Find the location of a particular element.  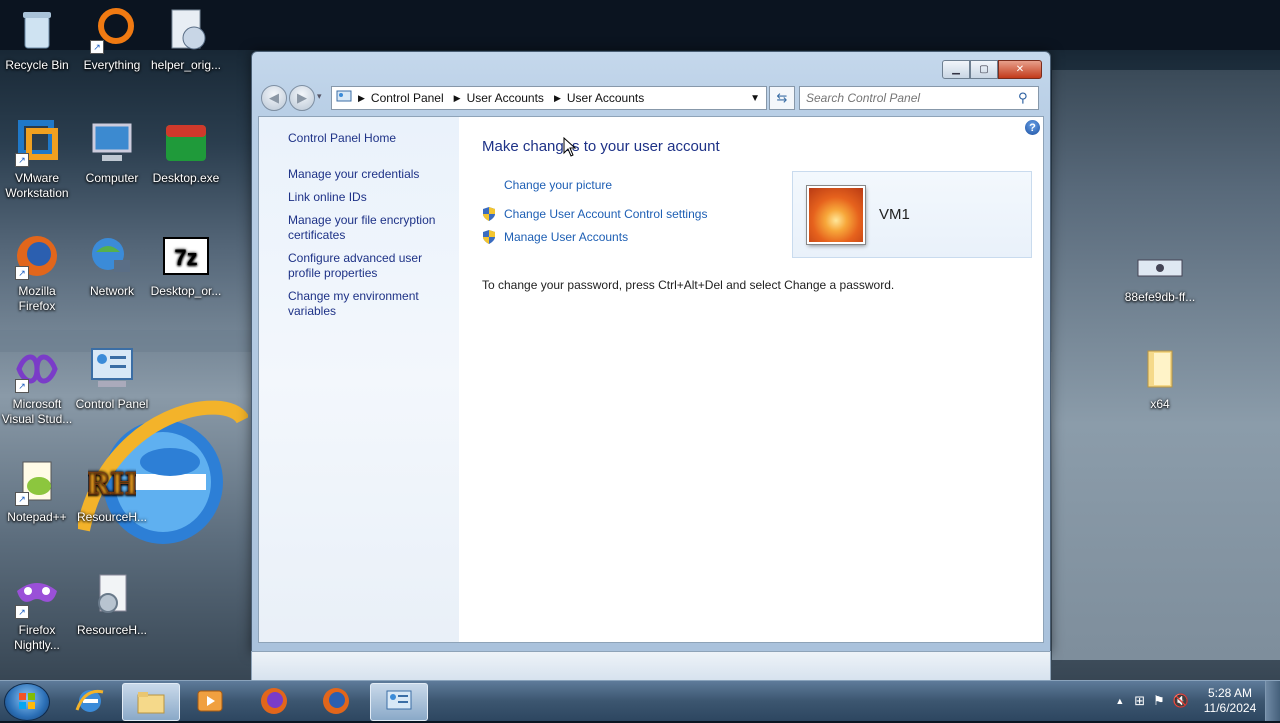

refresh-button: ⇆ is located at coordinates (782, 98).